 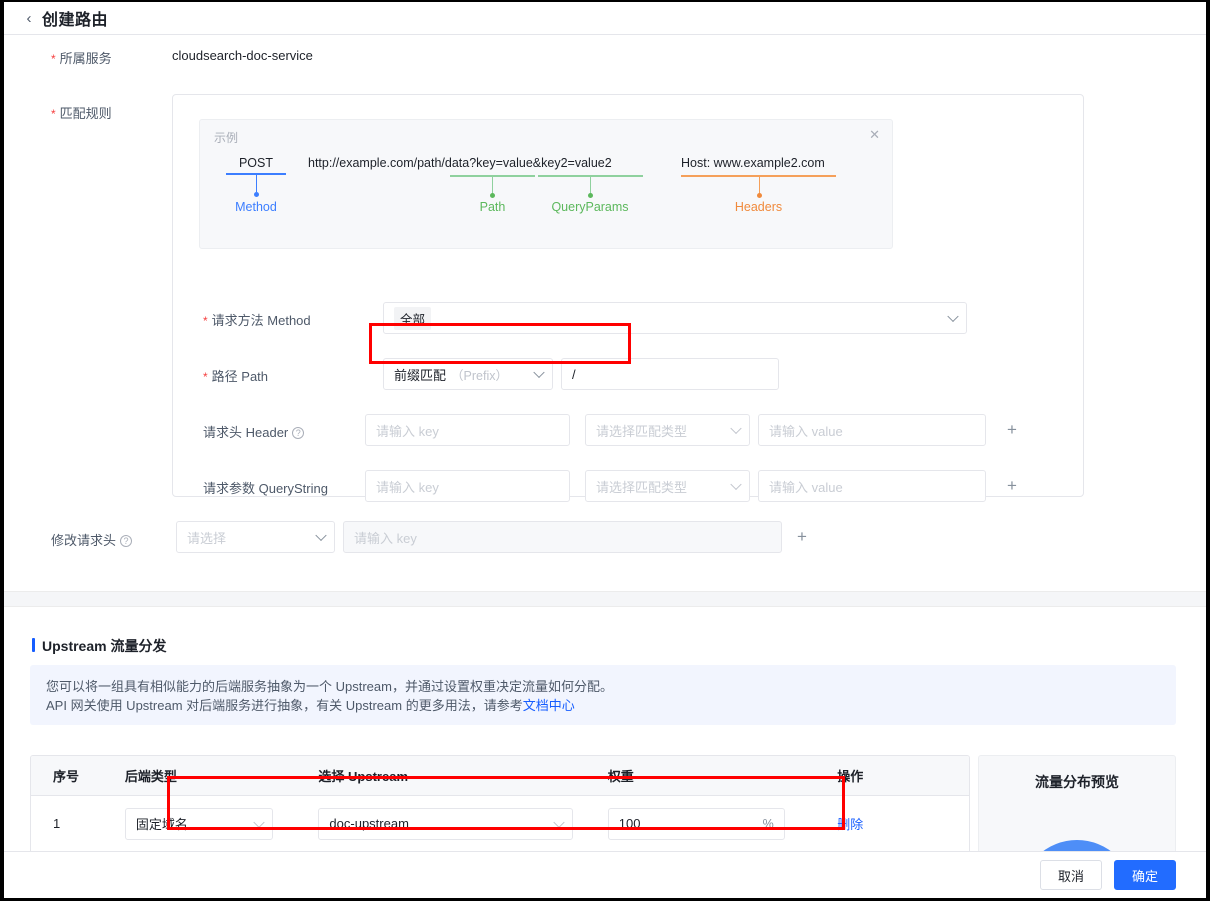 I want to click on header-match-type-select: 请选择匹配类型, so click(x=667, y=430).